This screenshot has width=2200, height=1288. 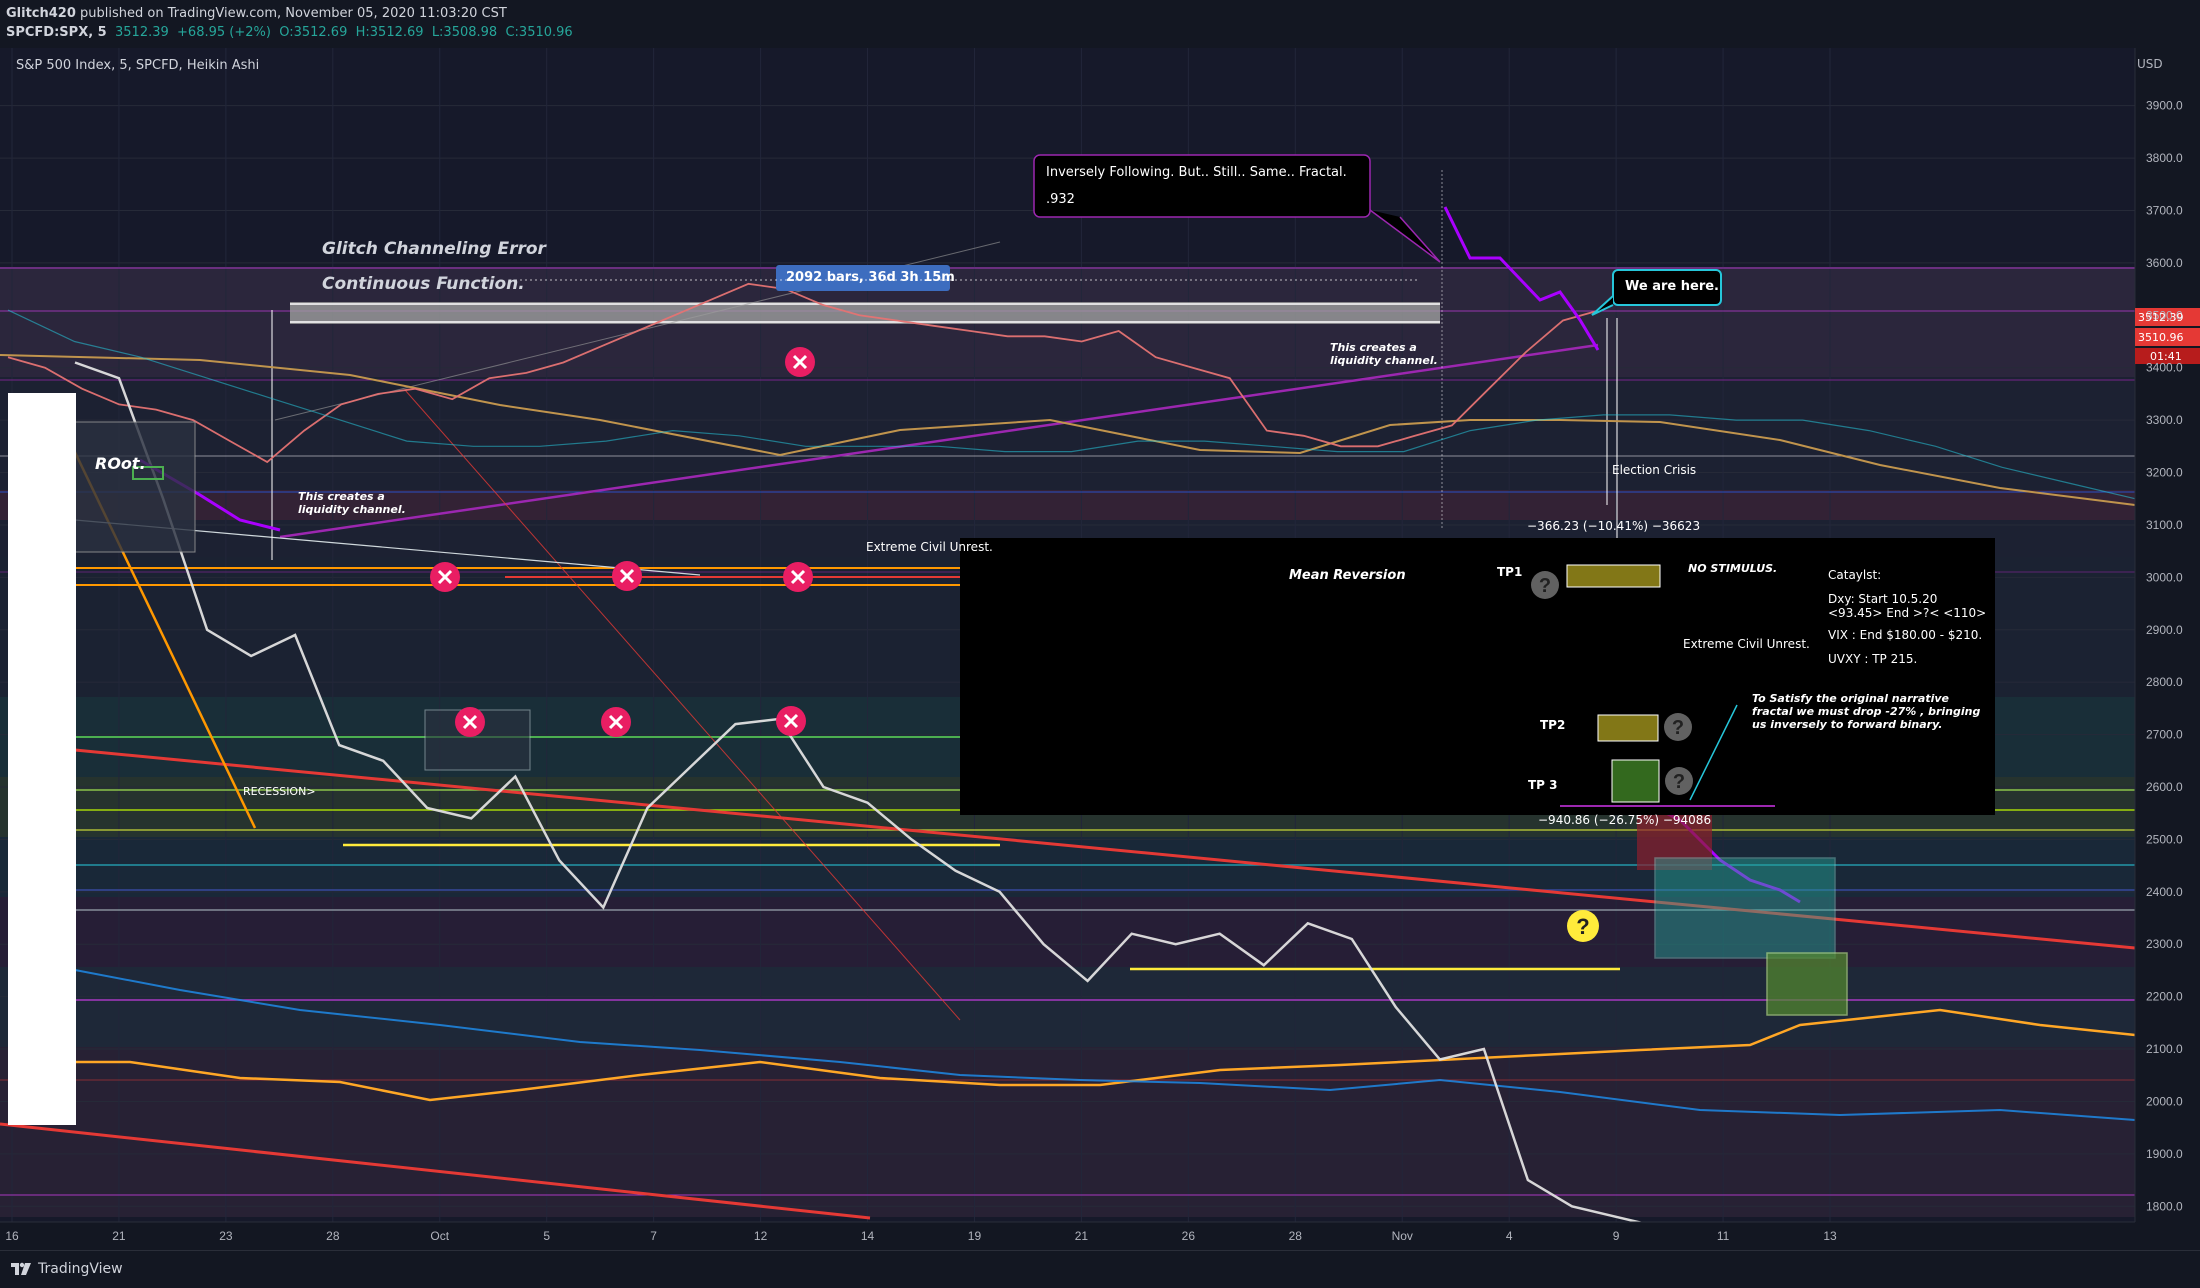 I want to click on y-tick-label: 3200.0, so click(x=2164, y=473).